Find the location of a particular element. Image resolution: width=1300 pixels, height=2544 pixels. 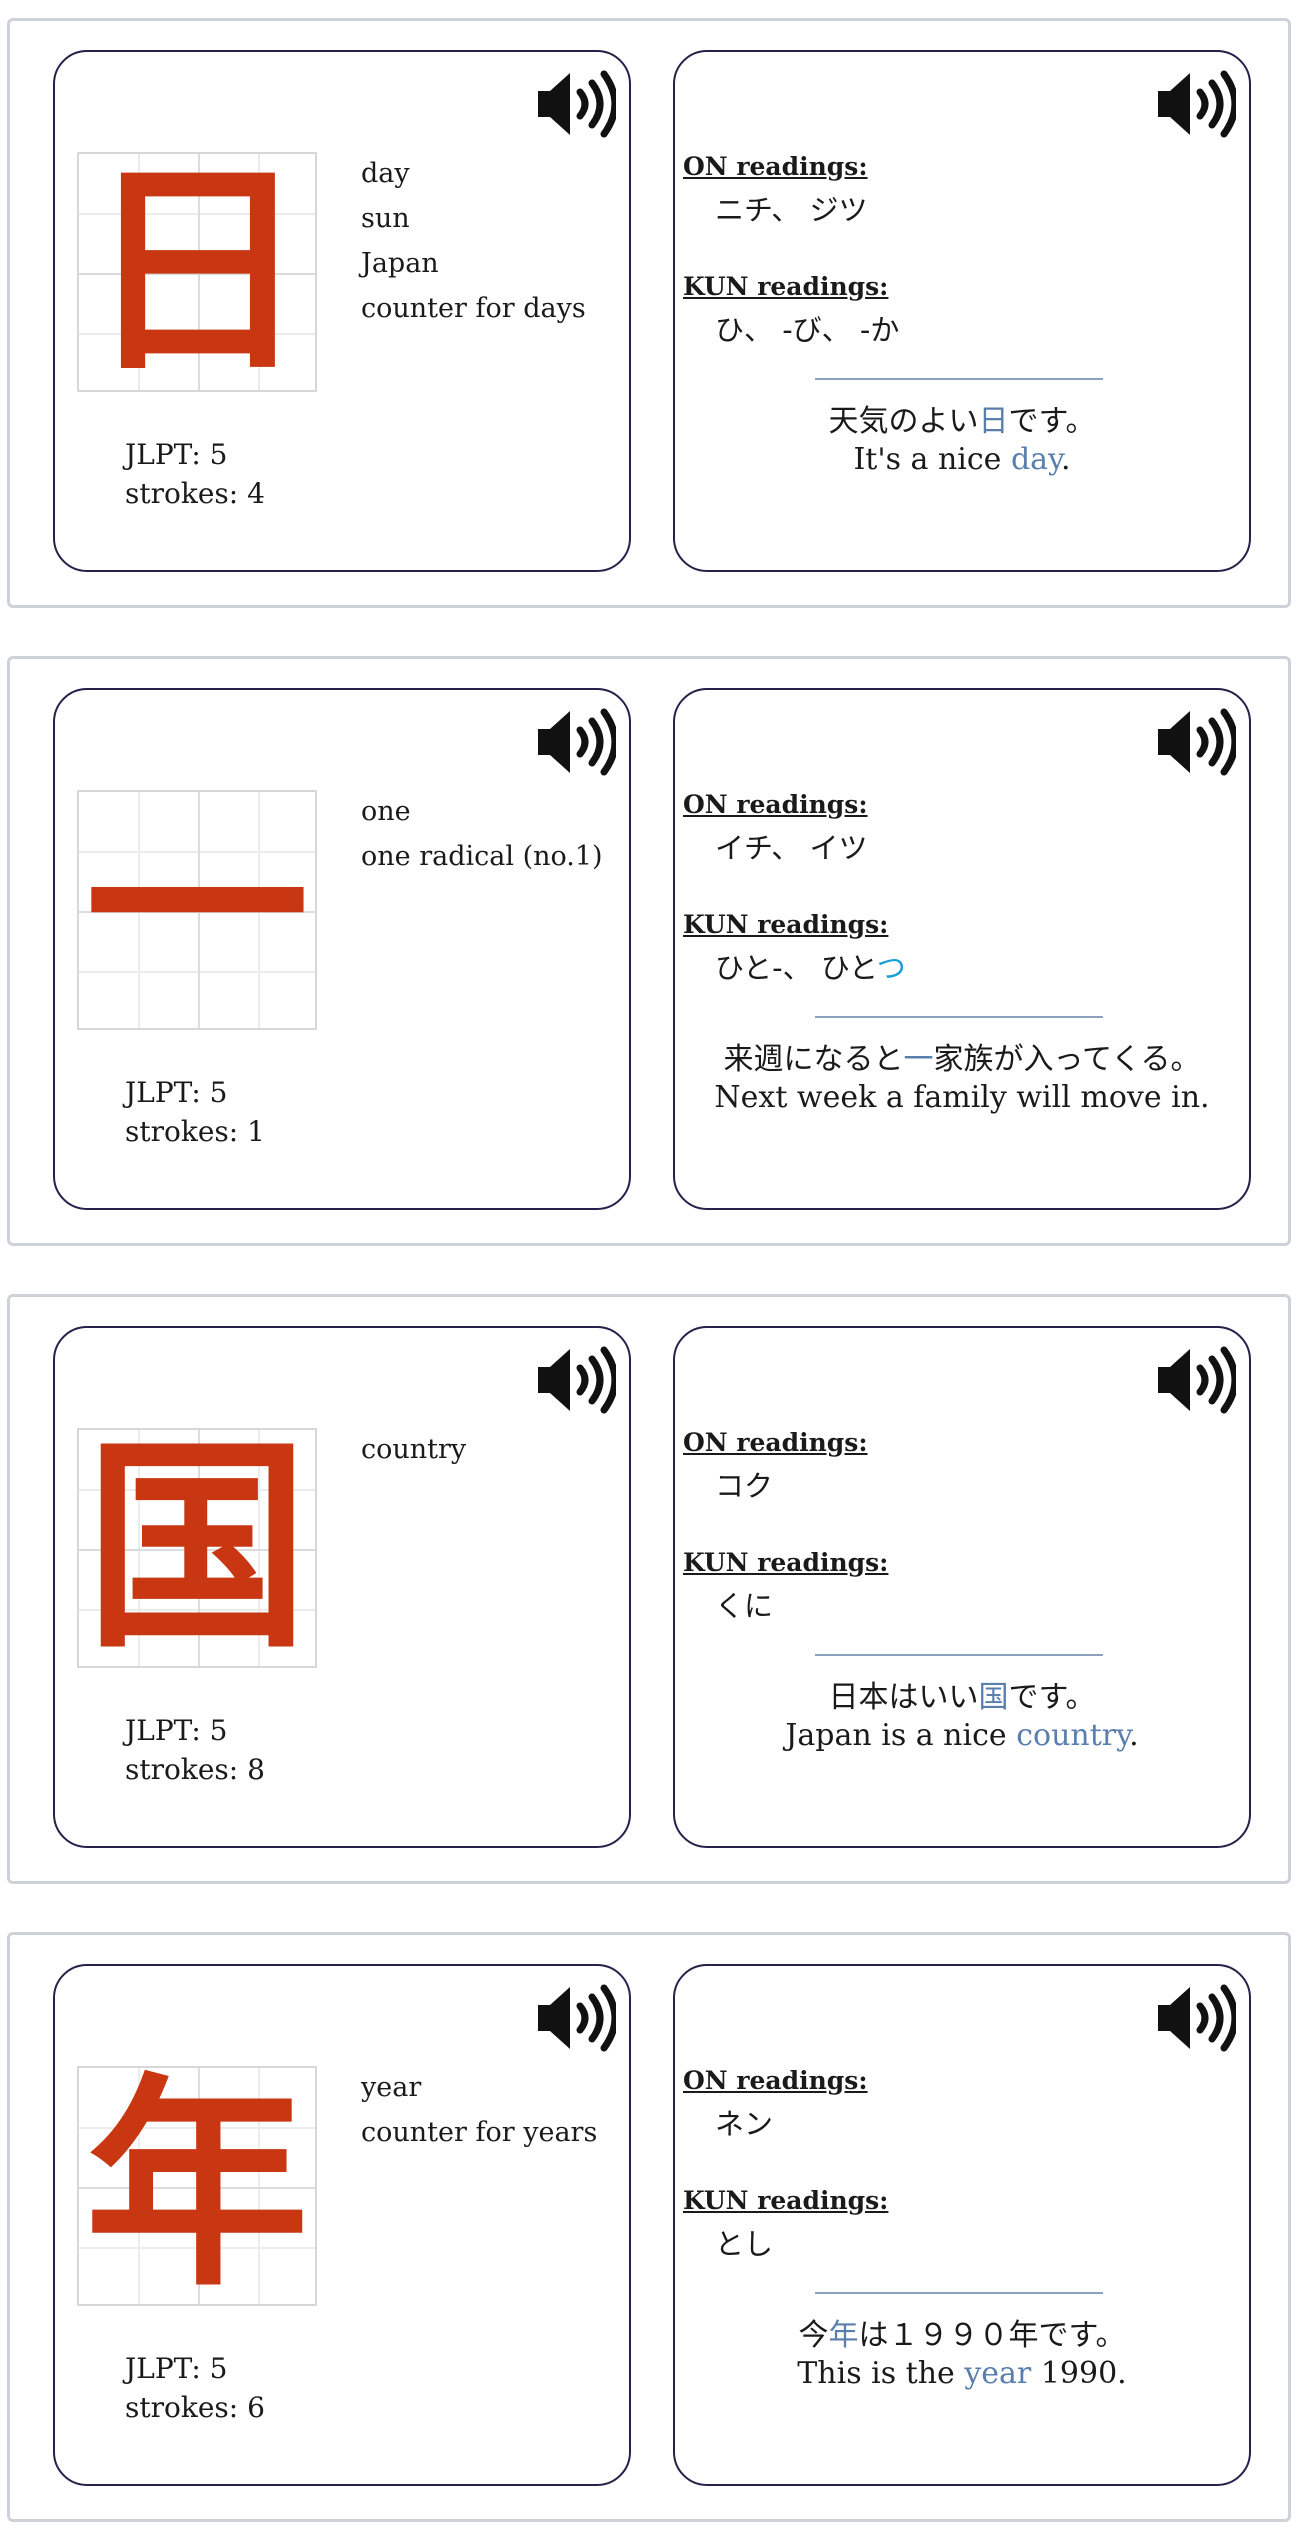

example-sentence-en: It's a nice day. is located at coordinates (962, 459).